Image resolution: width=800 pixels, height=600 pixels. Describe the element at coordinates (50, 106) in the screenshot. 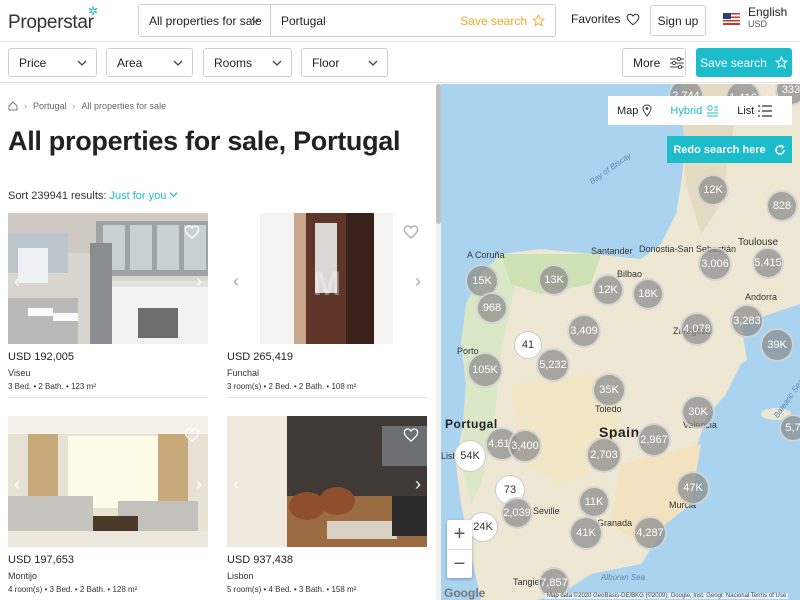

I see `breadcrumb-country: Portugal` at that location.